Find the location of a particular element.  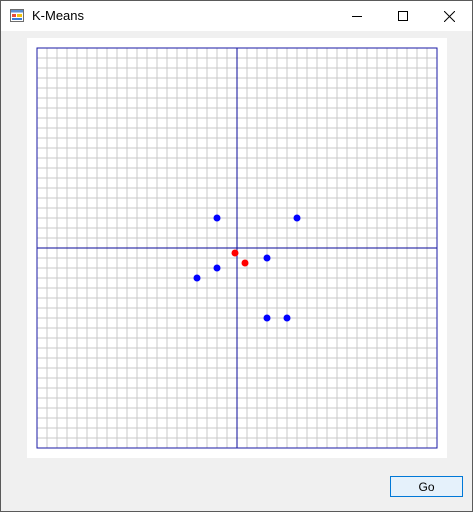

close-button is located at coordinates (449, 16).